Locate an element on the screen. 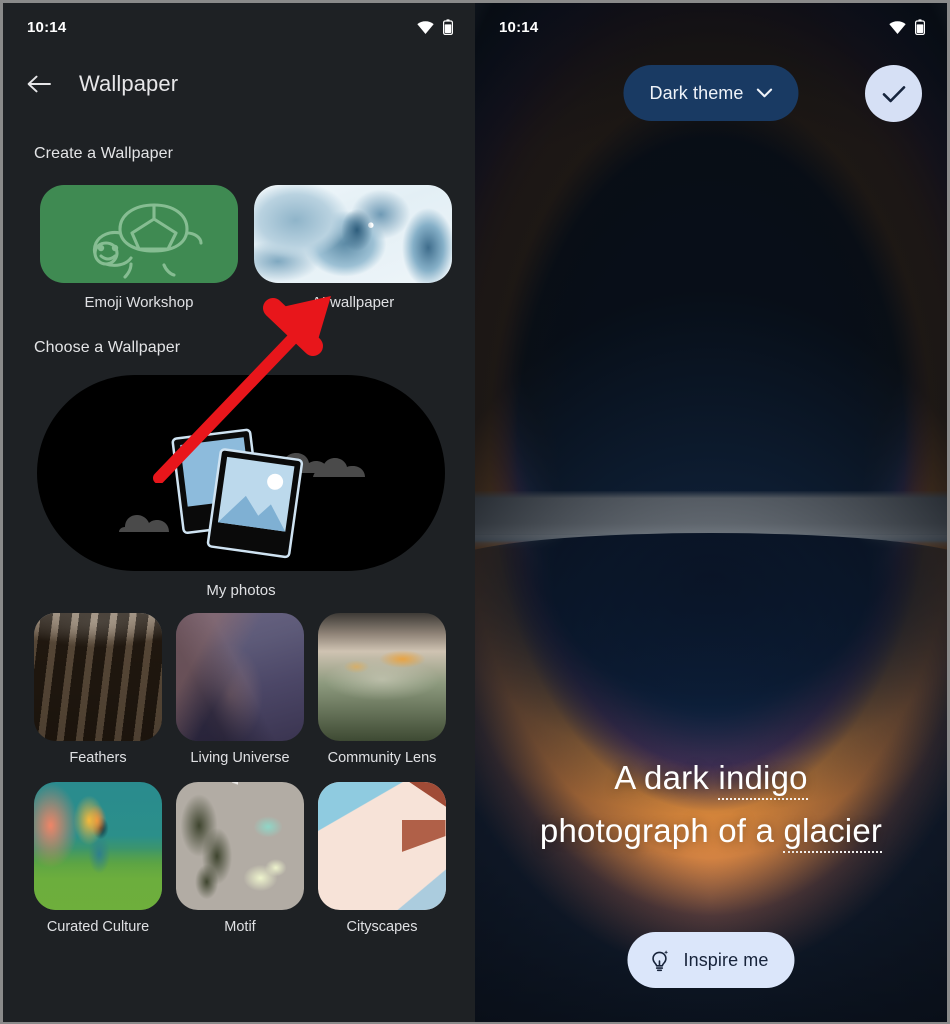 This screenshot has height=1024, width=950. preview-status-bar-time: 10:14 is located at coordinates (519, 27).